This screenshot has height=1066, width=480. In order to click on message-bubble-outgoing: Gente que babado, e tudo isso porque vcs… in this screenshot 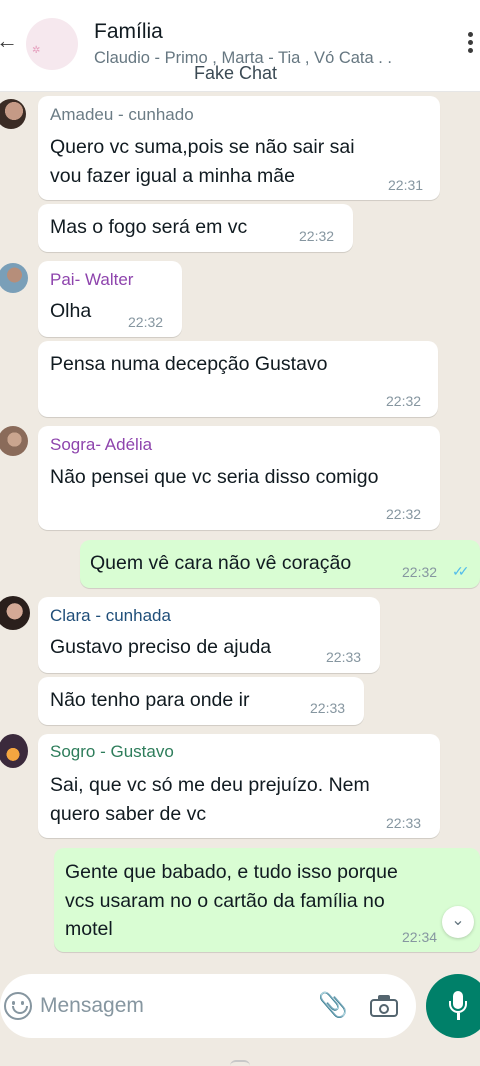, I will do `click(267, 900)`.